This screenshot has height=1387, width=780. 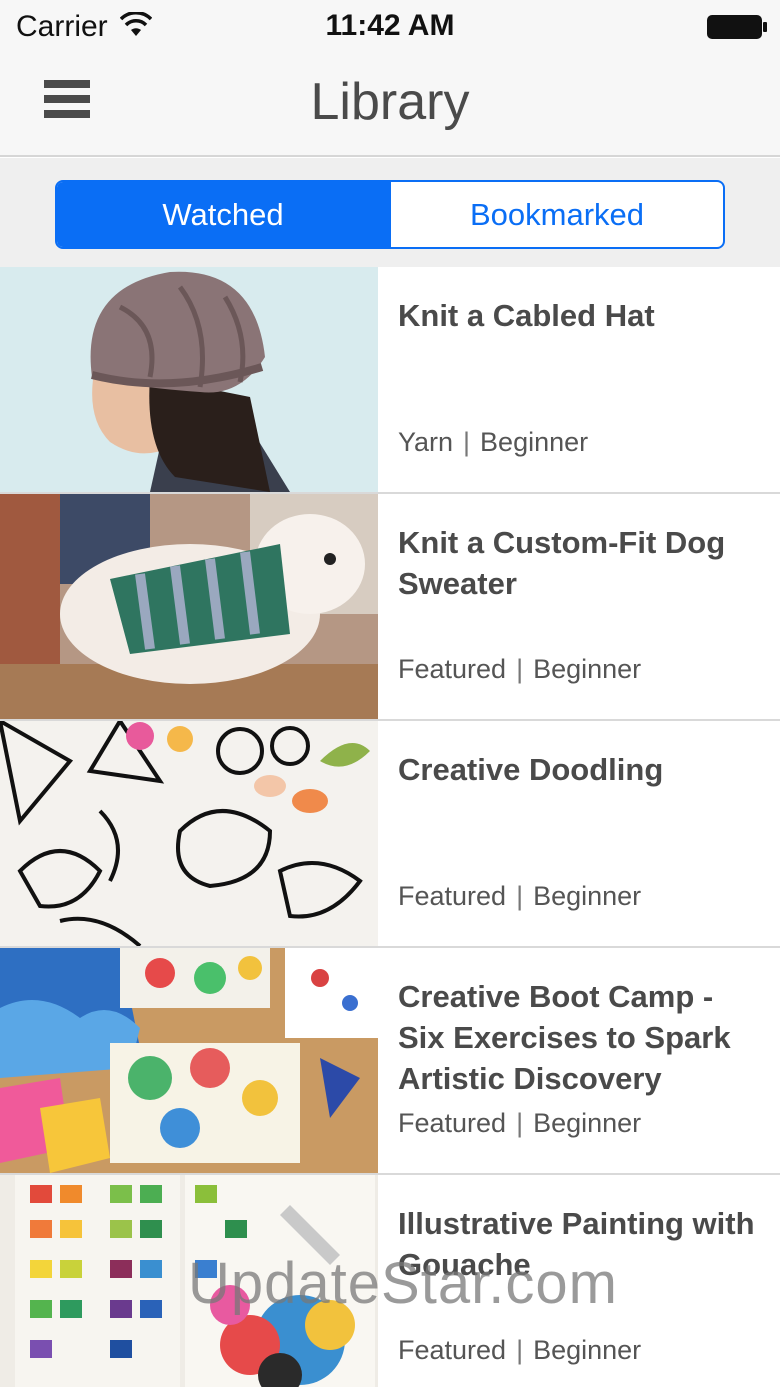 I want to click on course-meta: Yarn | Beginner, so click(x=493, y=442).